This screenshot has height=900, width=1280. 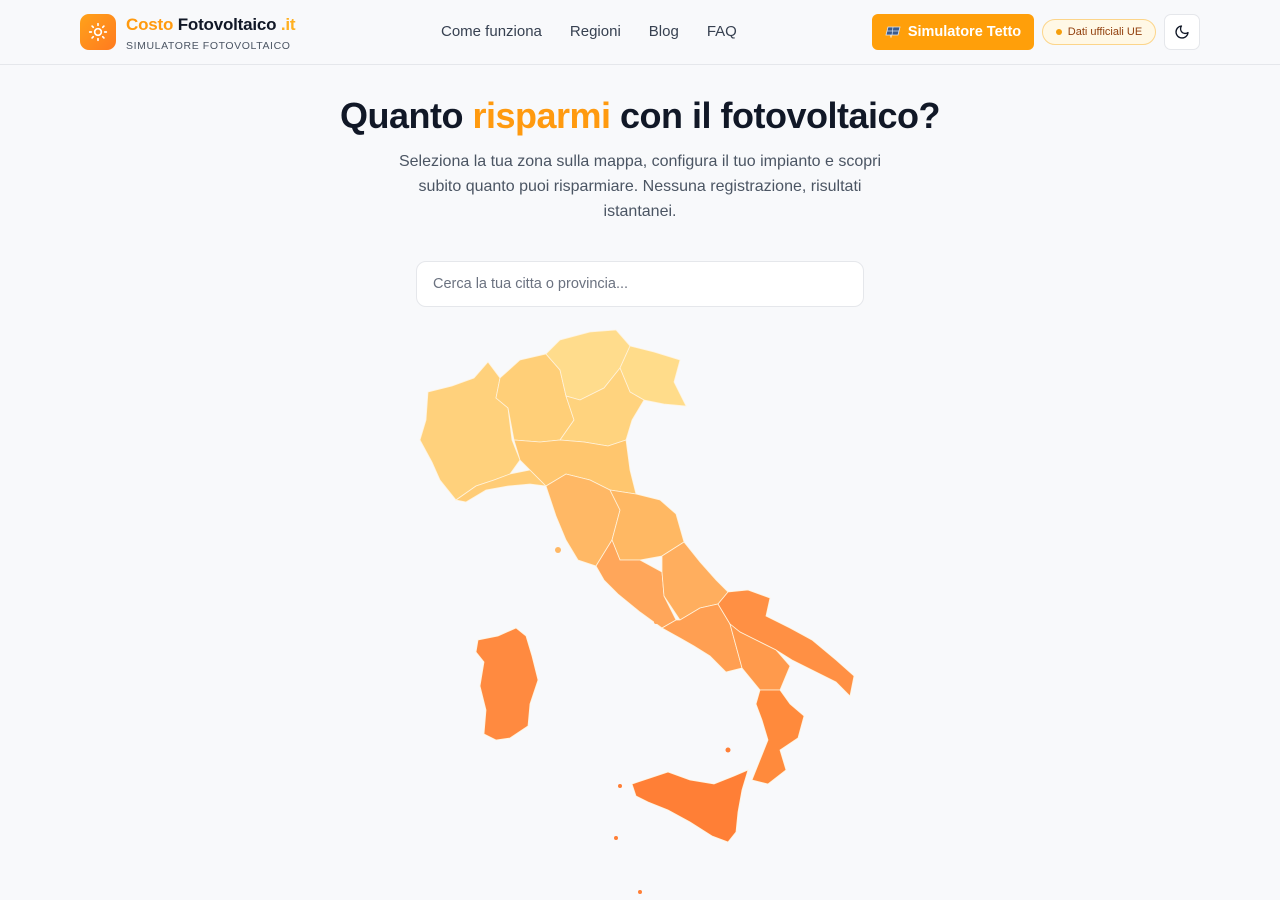 I want to click on dati-ufficiali-badge: Dati ufficiali UE, so click(x=1099, y=32).